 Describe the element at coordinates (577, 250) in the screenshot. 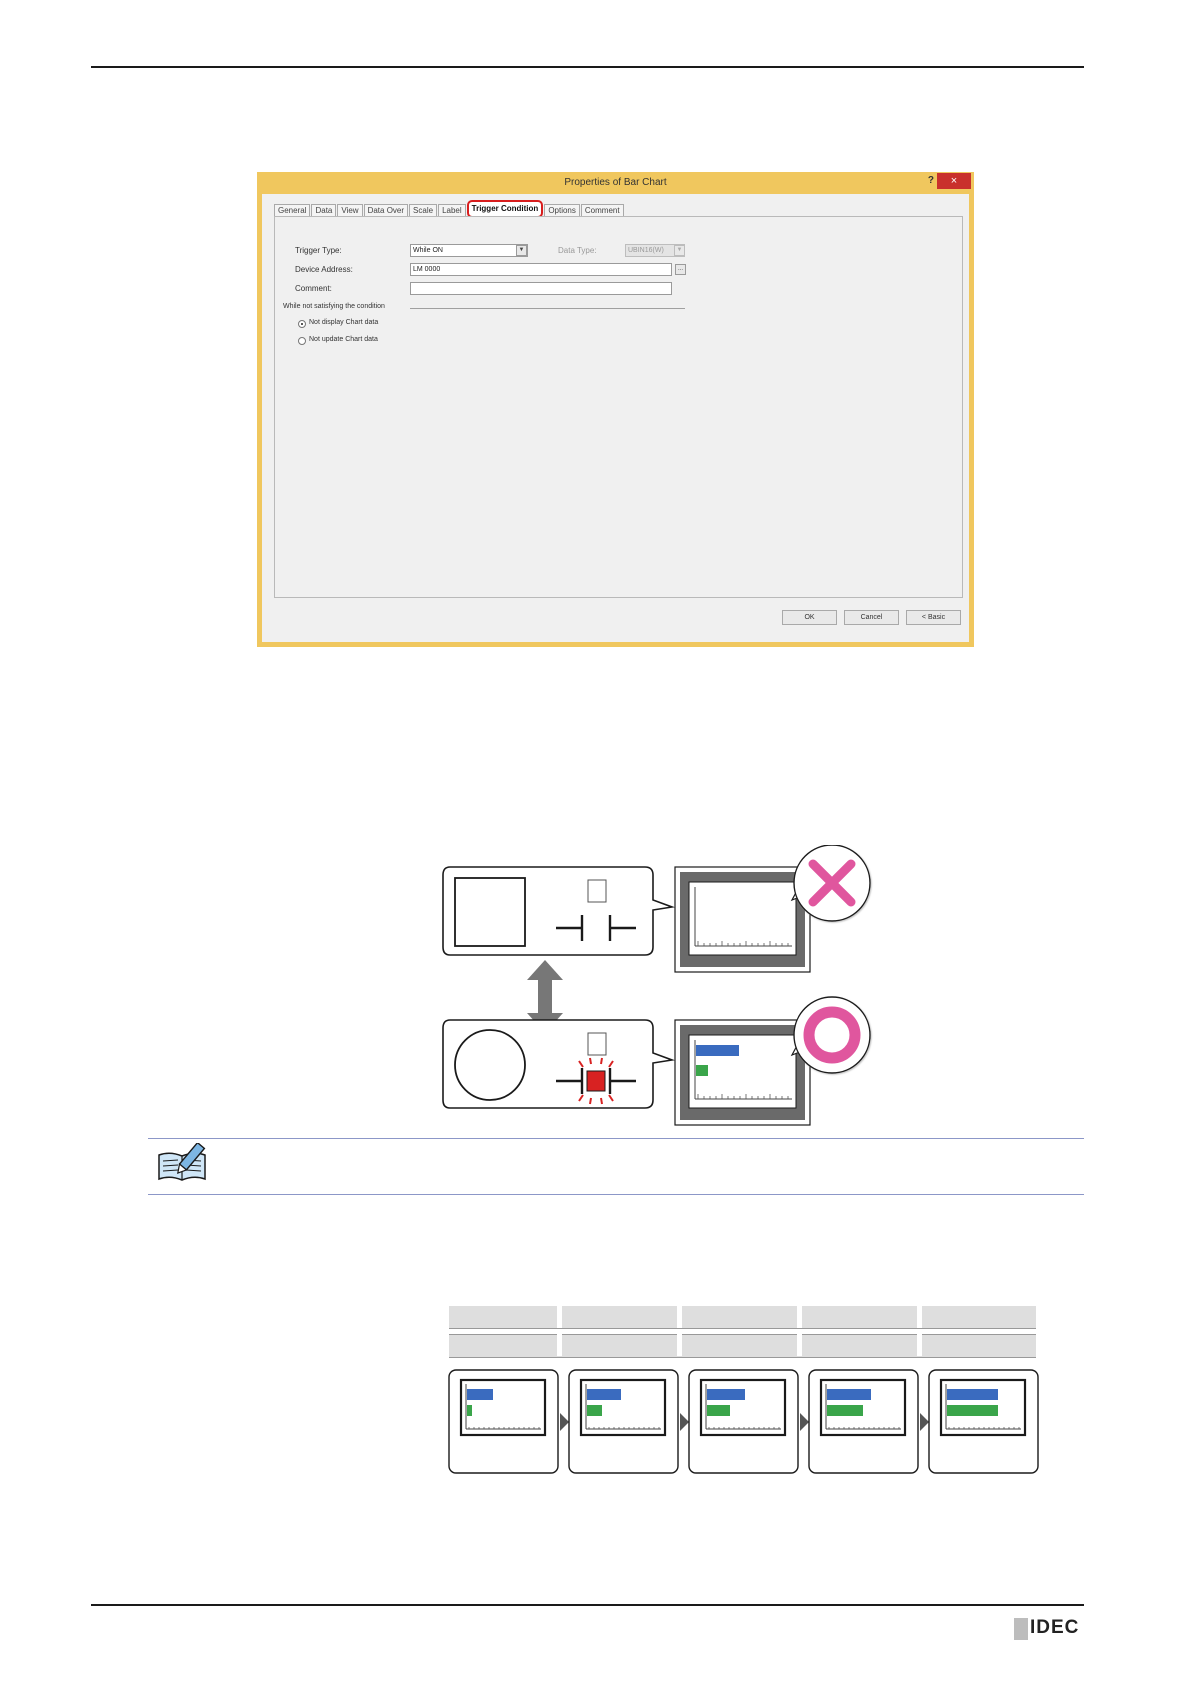

I see `data-type-label: Data Type:` at that location.